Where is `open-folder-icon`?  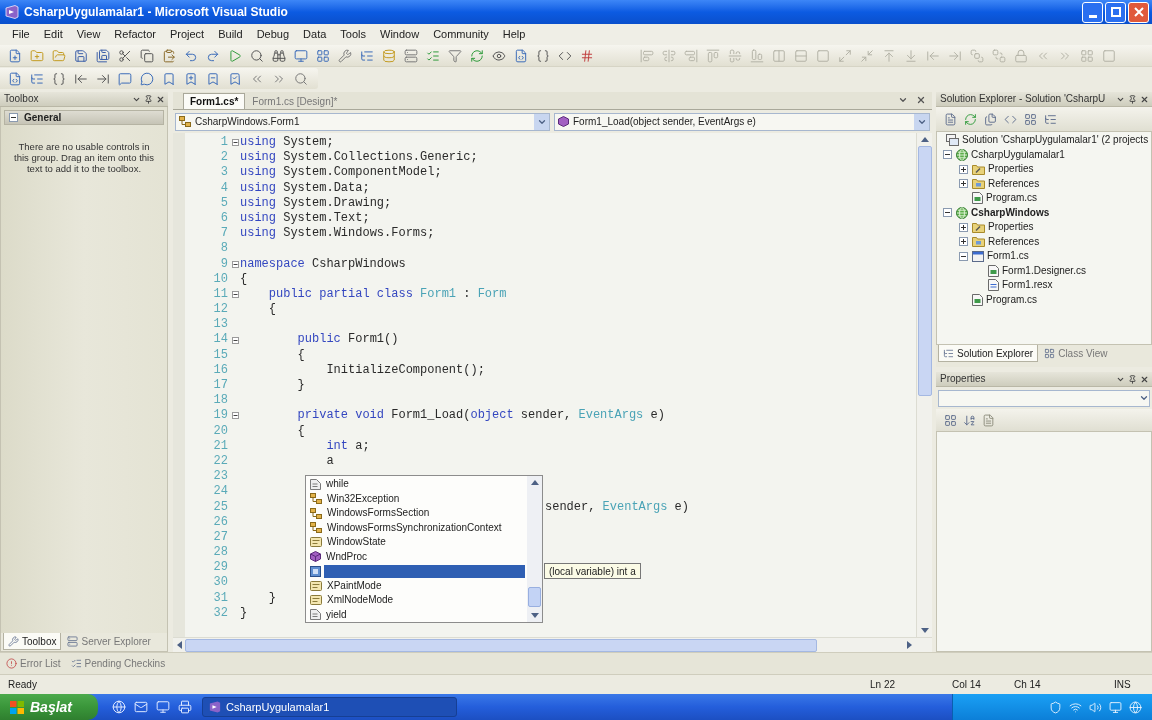
open-folder-icon is located at coordinates (59, 55).